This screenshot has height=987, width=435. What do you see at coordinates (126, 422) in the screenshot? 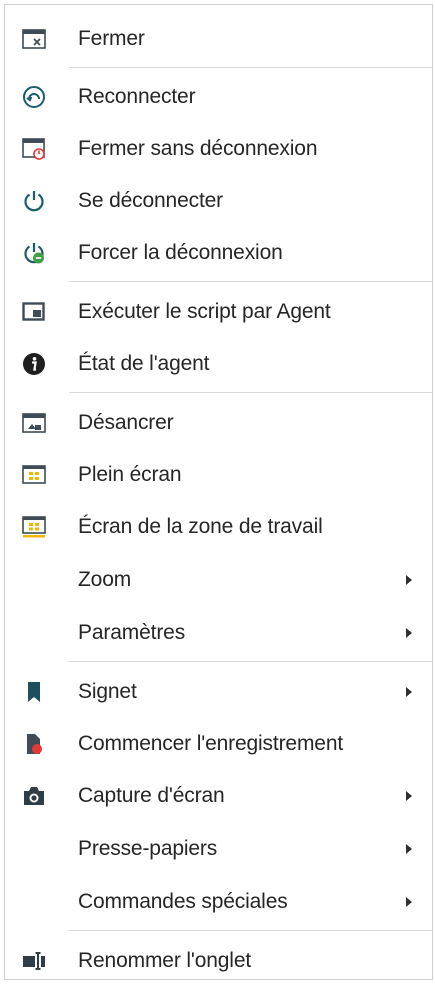
I see `menu-item-label: Désancrer` at bounding box center [126, 422].